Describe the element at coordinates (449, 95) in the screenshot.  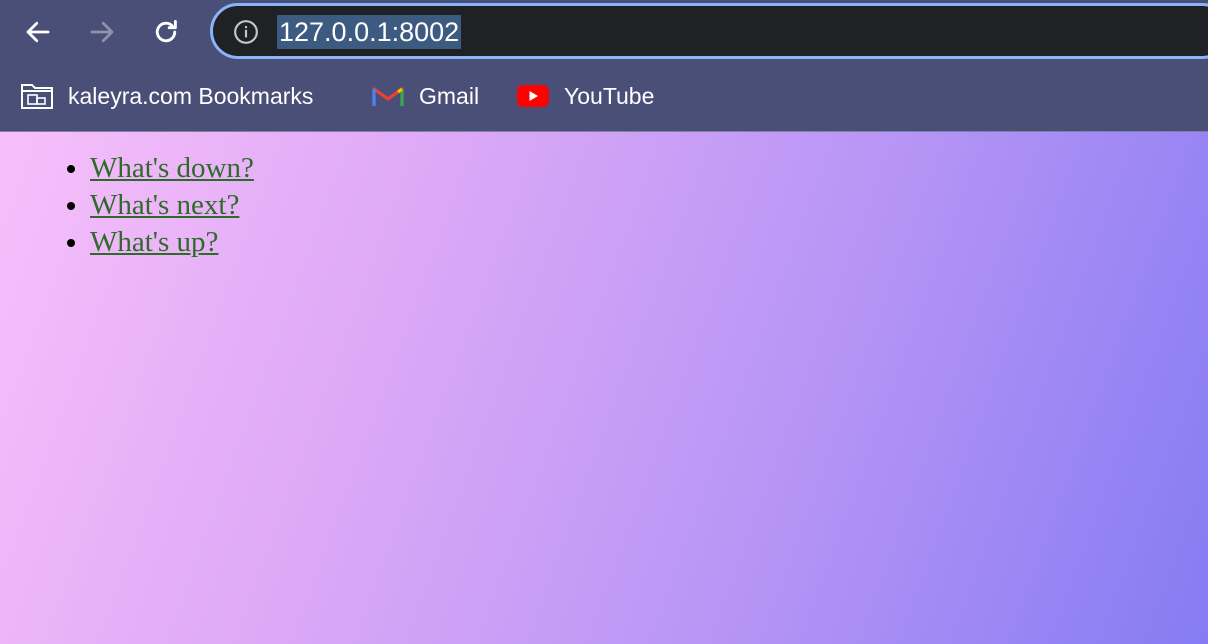
I see `bookmark-label: Gmail` at that location.